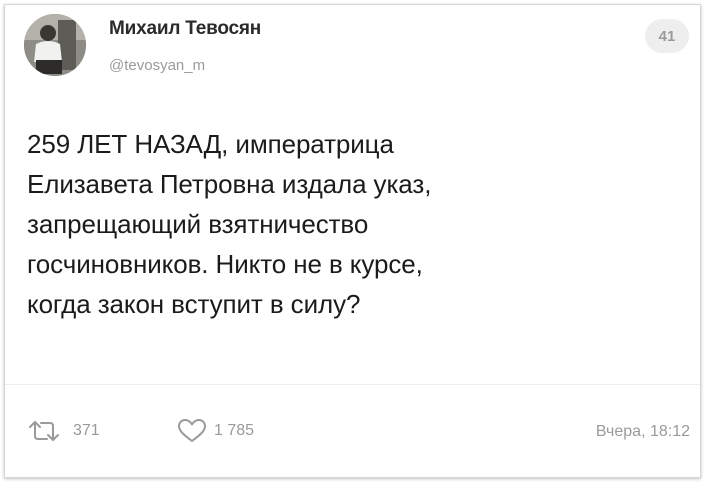  Describe the element at coordinates (234, 430) in the screenshot. I see `like-count: 1 785` at that location.